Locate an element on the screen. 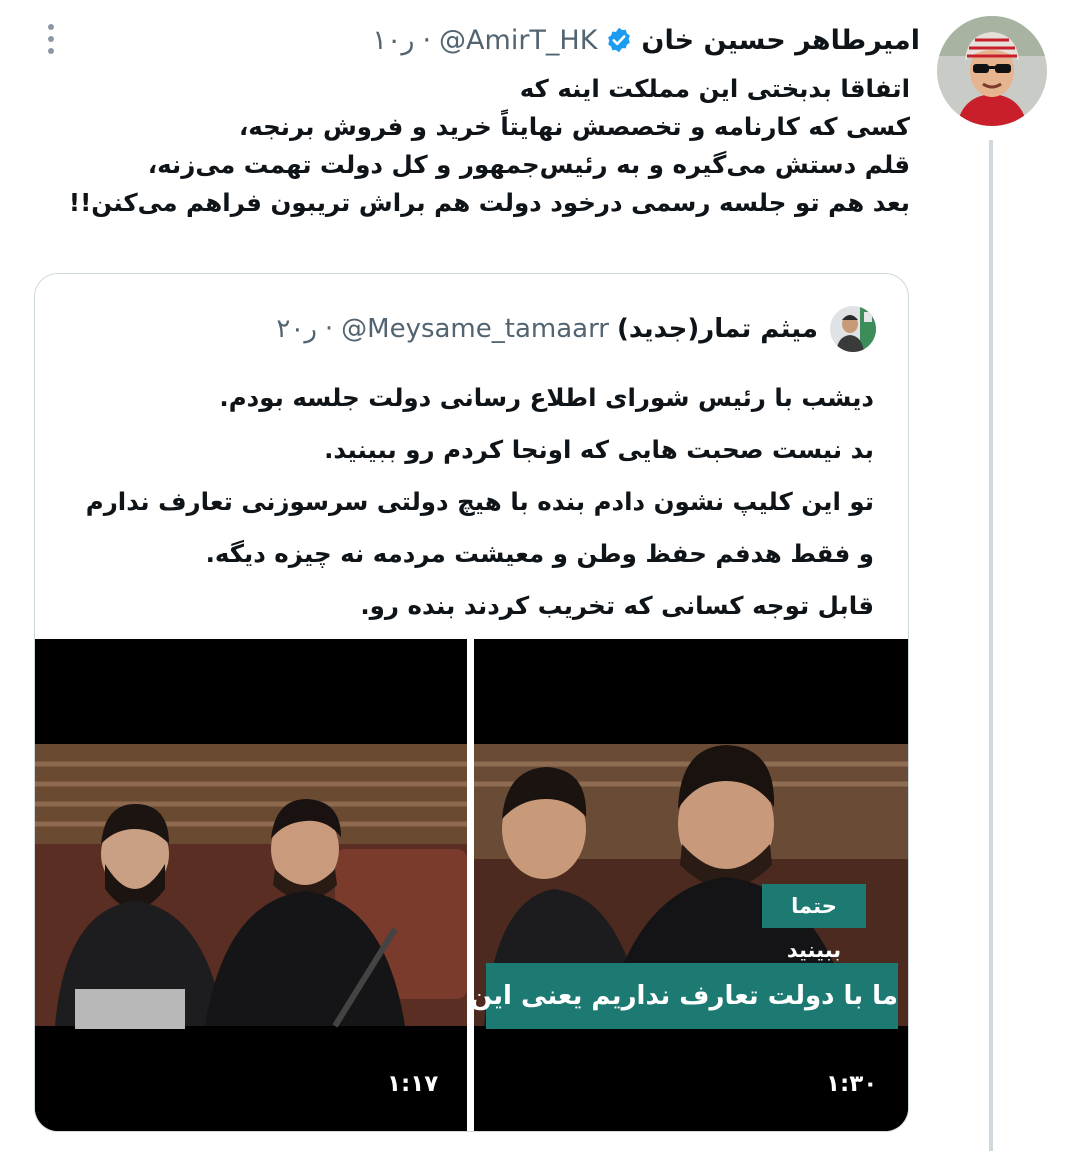 Image resolution: width=1080 pixels, height=1151 pixels. author-handle: @AmirT_HK is located at coordinates (518, 40).